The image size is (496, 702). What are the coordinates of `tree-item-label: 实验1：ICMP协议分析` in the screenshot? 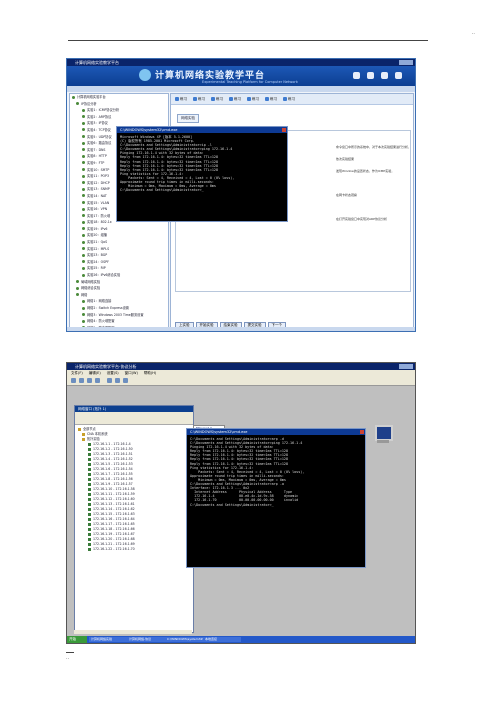 It's located at (103, 110).